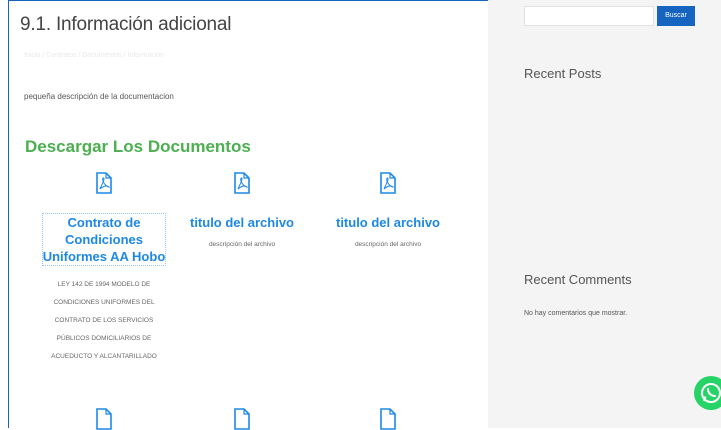  I want to click on content-border-top, so click(248, 0).